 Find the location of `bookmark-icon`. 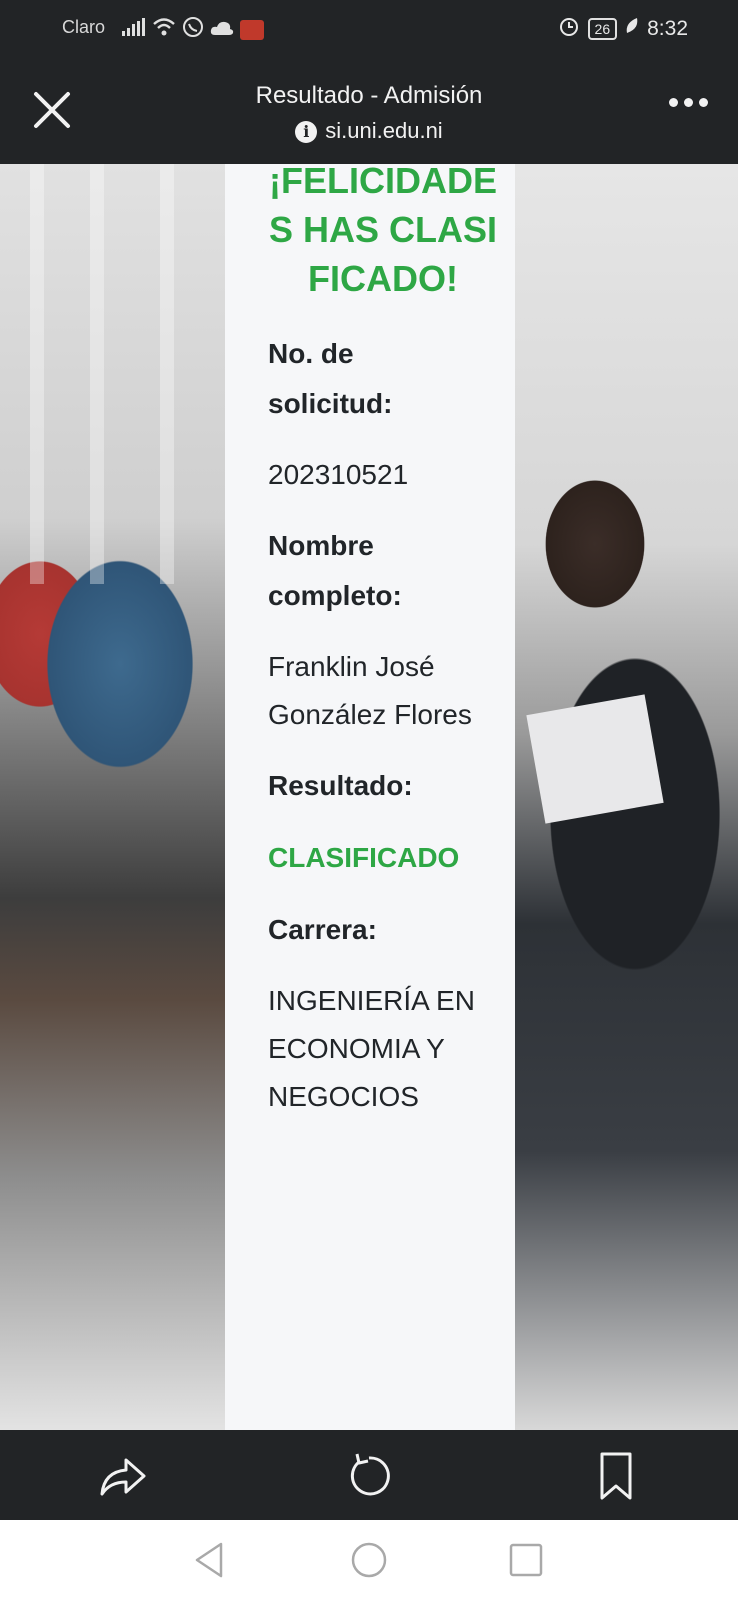

bookmark-icon is located at coordinates (616, 1476).